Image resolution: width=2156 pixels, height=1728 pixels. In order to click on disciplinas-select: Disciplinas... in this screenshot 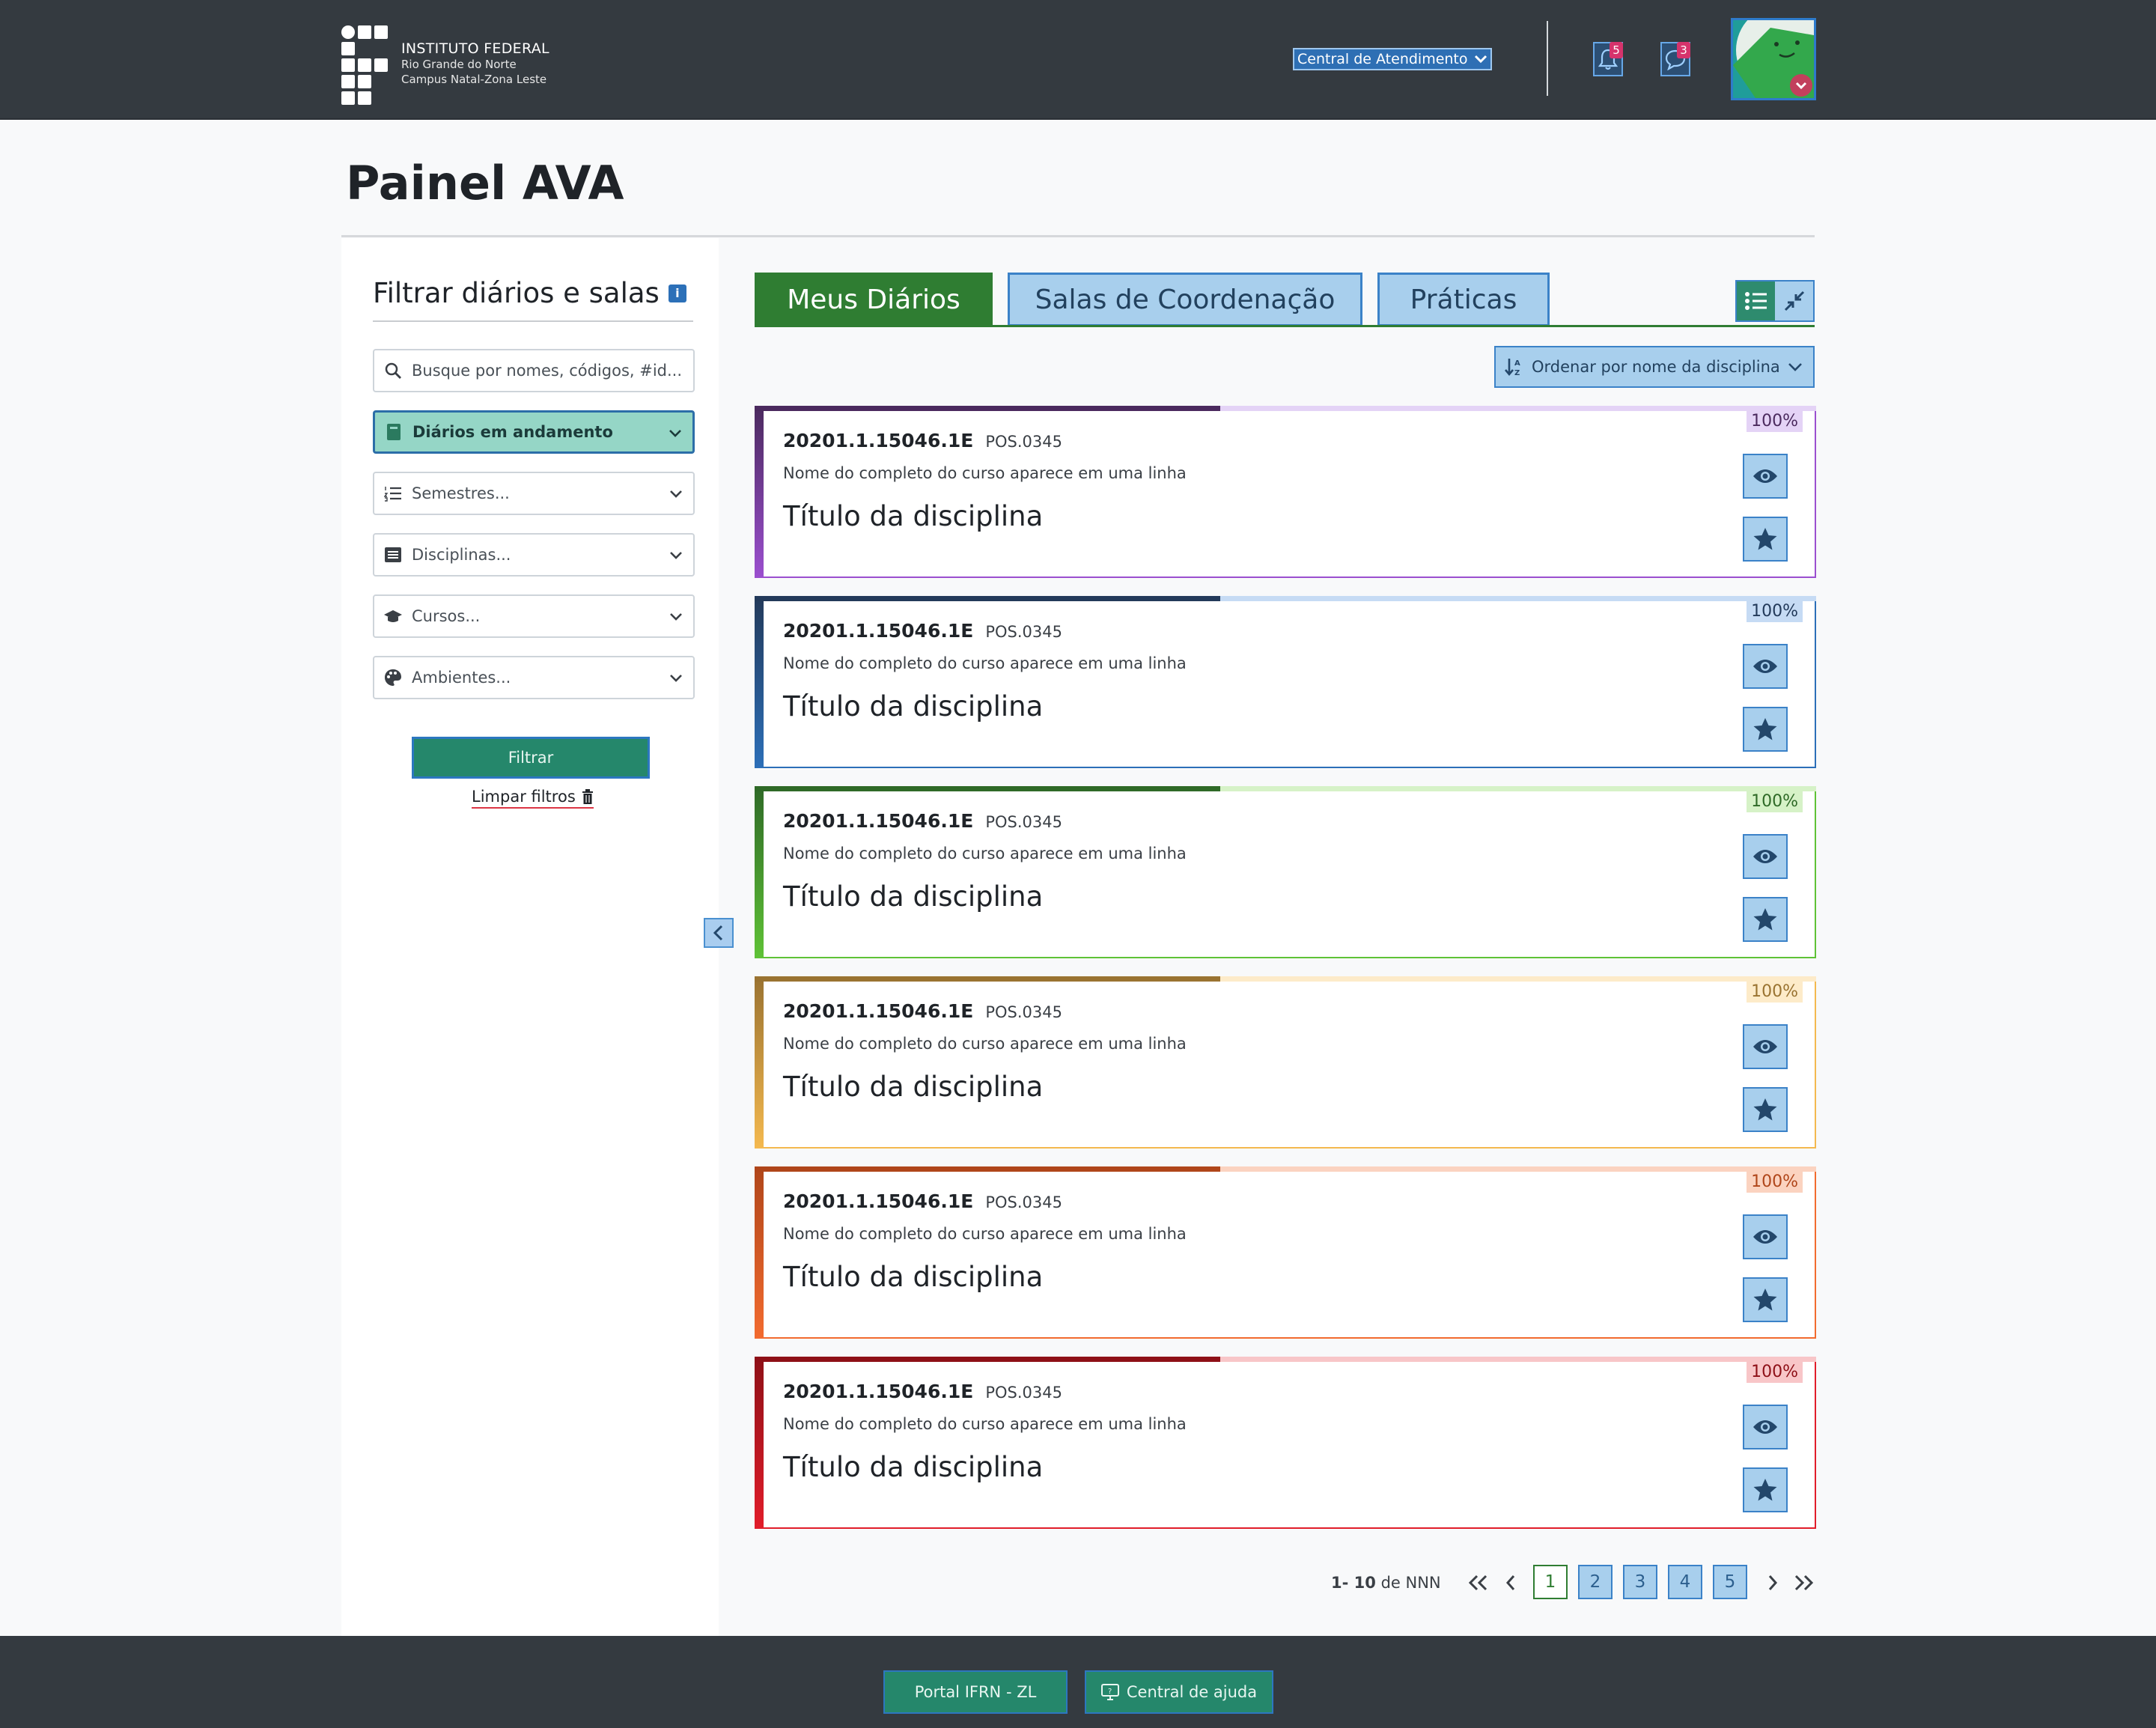, I will do `click(534, 554)`.